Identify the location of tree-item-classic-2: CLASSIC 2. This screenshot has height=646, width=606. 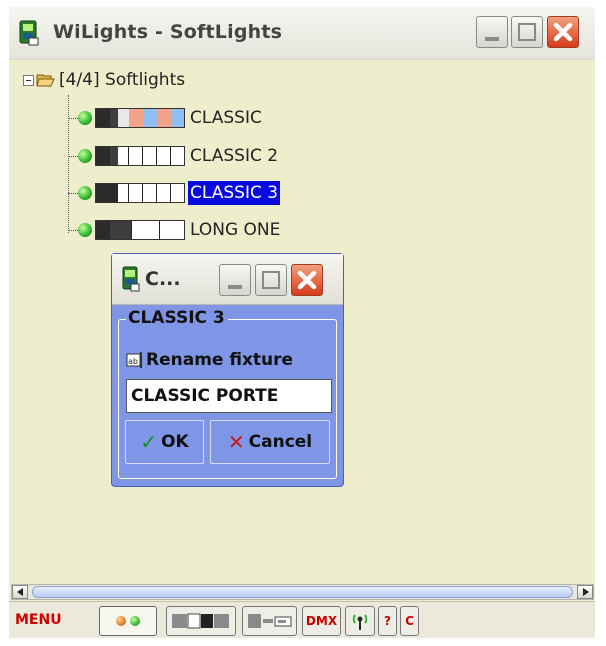
(174, 156).